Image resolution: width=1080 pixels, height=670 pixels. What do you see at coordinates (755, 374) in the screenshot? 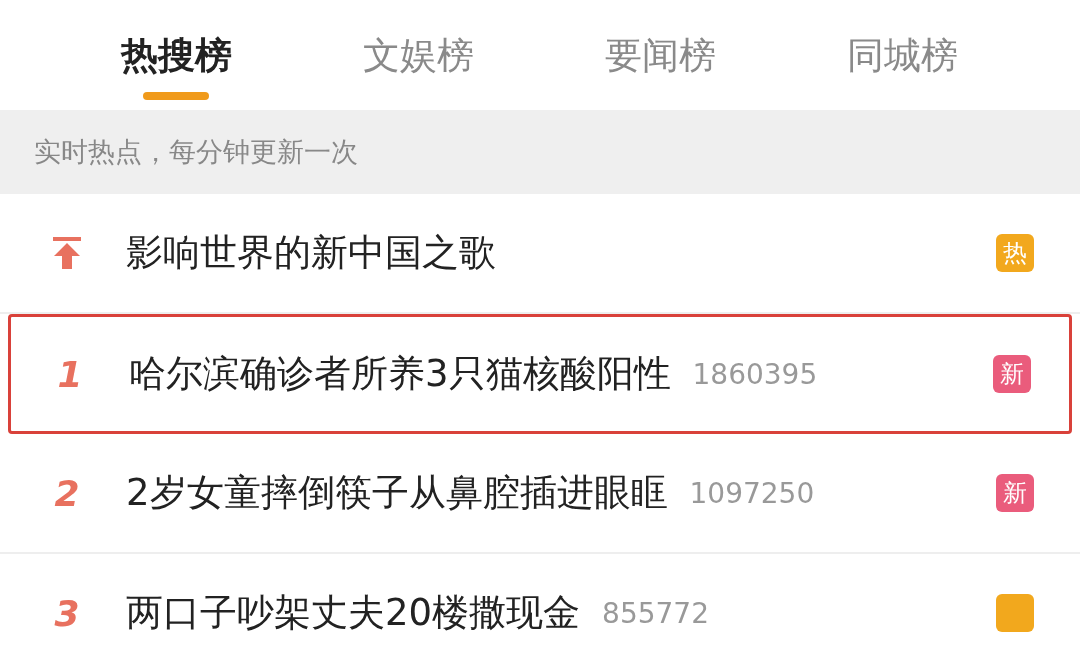
I see `search-count: 1860395` at bounding box center [755, 374].